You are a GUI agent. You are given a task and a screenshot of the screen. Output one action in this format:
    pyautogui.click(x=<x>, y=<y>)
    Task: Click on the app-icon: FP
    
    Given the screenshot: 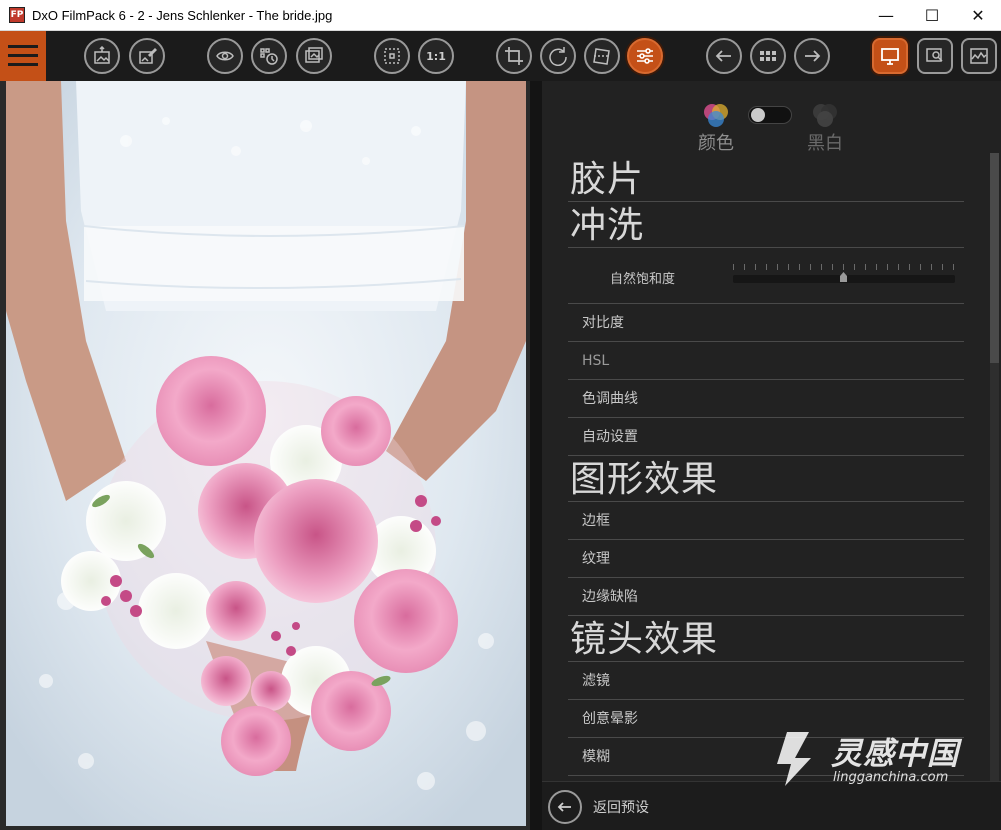 What is the action you would take?
    pyautogui.click(x=17, y=15)
    